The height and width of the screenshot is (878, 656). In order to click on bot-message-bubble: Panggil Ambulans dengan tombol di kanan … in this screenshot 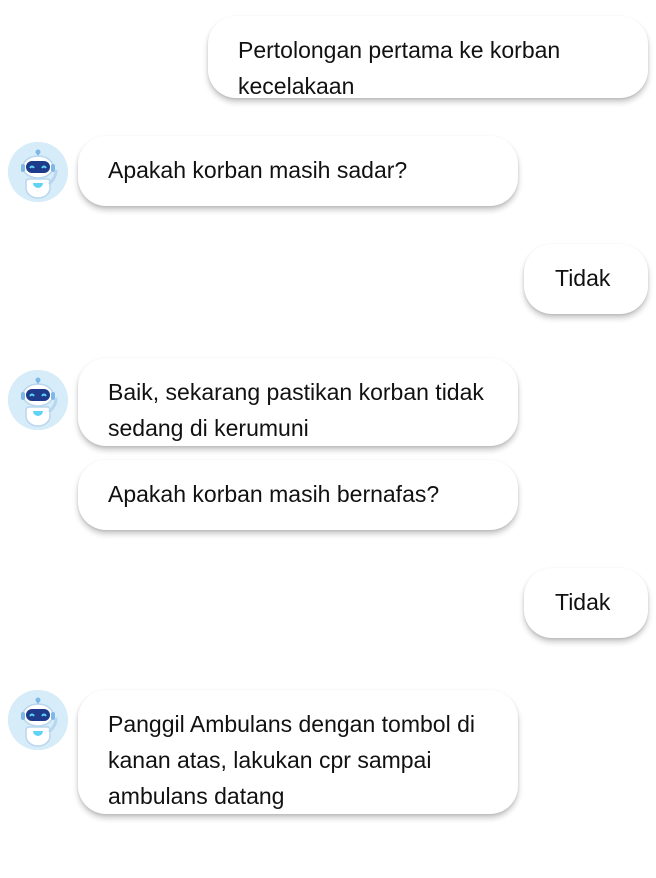, I will do `click(298, 752)`.